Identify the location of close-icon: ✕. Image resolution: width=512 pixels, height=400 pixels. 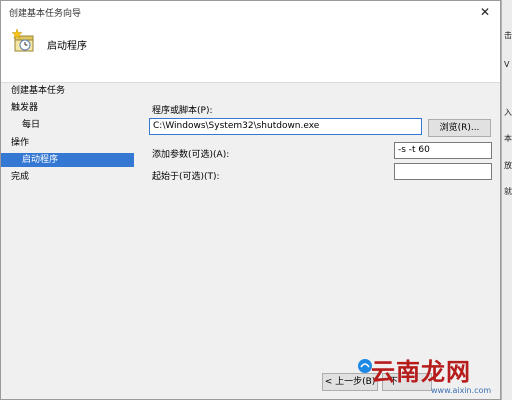
(485, 12).